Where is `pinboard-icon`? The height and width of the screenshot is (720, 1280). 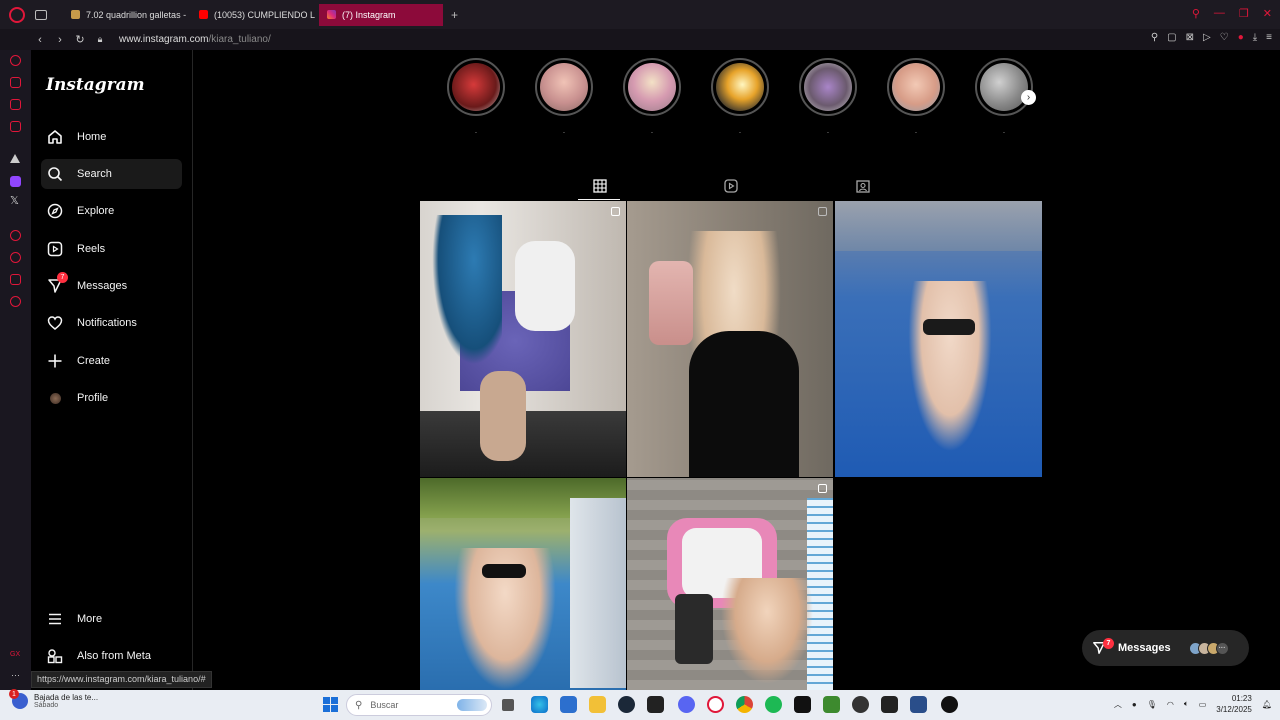
pinboard-icon is located at coordinates (15, 279).